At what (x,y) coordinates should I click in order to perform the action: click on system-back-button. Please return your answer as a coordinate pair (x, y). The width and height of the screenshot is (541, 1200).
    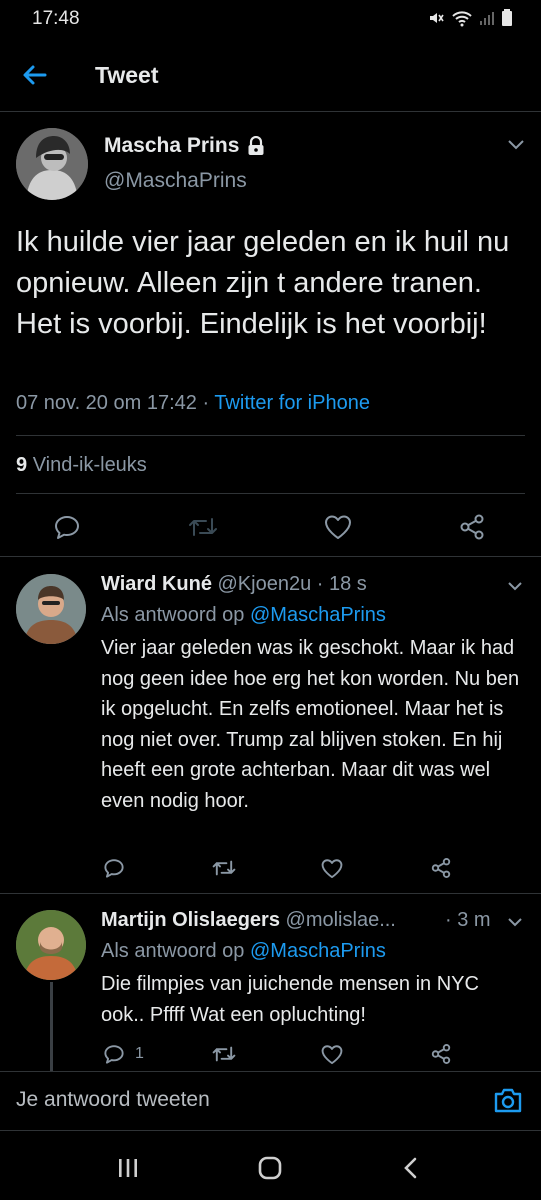
    Looking at the image, I should click on (411, 1168).